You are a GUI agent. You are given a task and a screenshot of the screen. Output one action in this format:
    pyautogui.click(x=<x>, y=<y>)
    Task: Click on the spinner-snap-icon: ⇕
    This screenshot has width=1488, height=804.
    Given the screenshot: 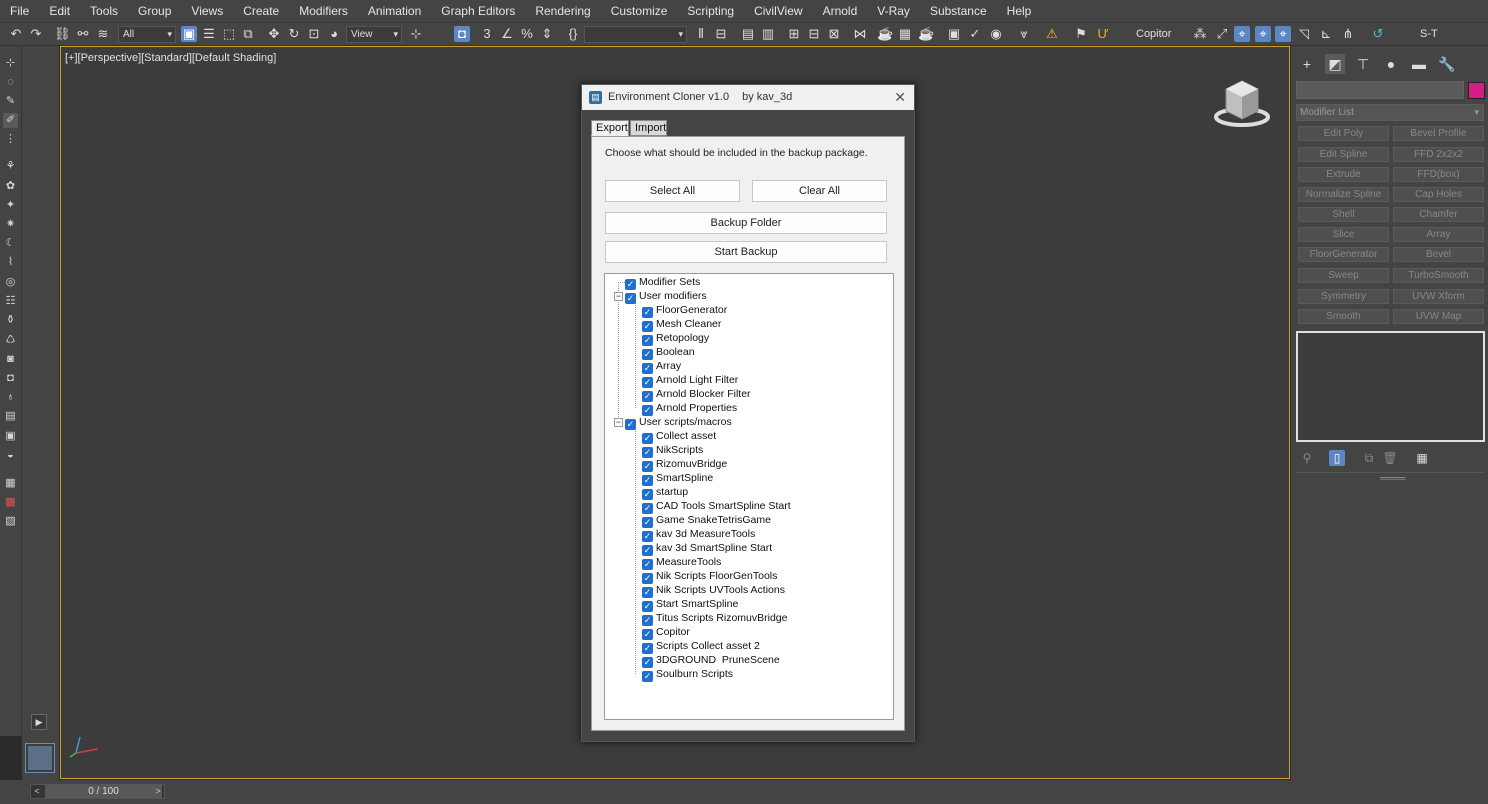 What is the action you would take?
    pyautogui.click(x=547, y=34)
    